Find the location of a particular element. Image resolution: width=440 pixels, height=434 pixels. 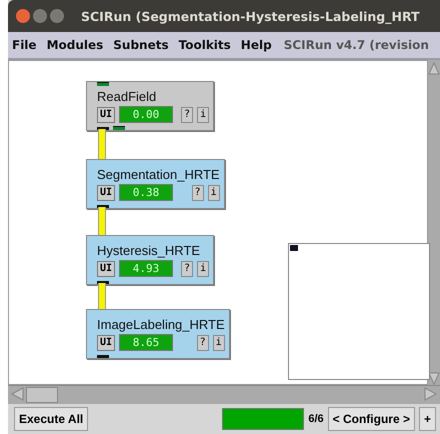

execute-all-button: Execute All is located at coordinates (51, 419).